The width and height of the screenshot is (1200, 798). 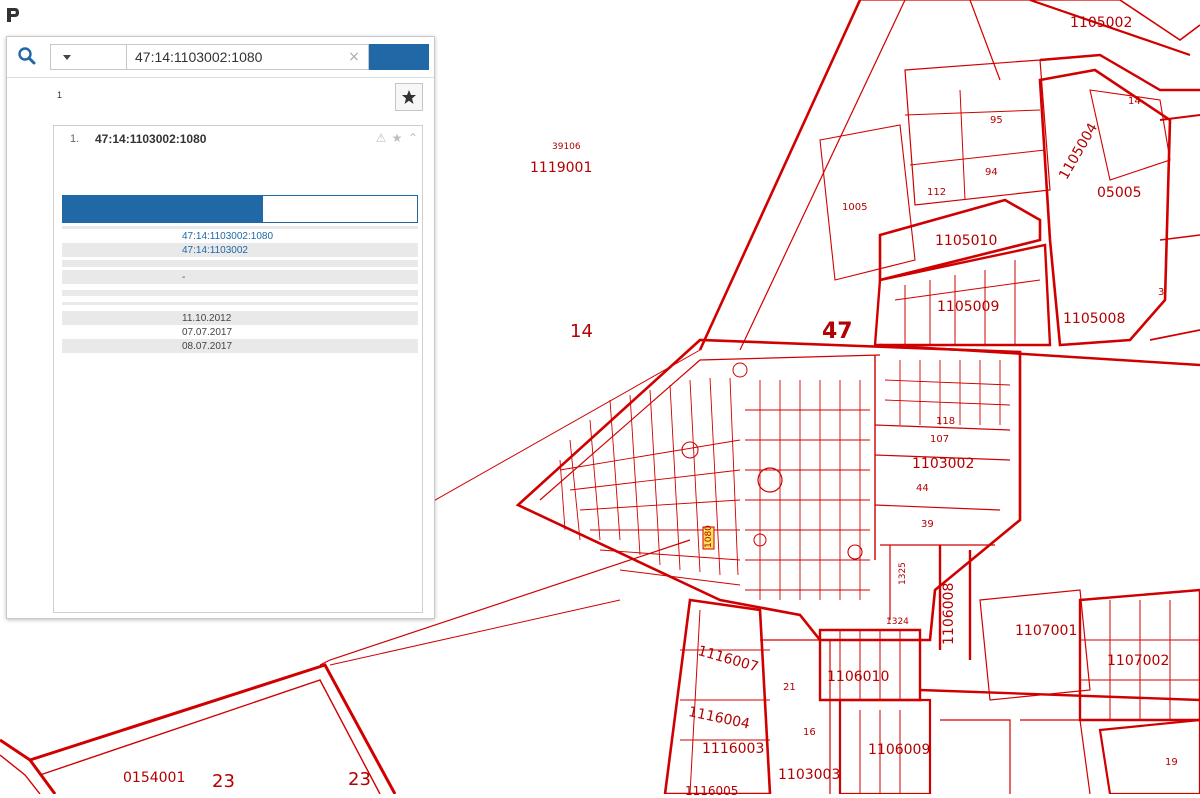 What do you see at coordinates (966, 241) in the screenshot?
I see `map-label: 1105010` at bounding box center [966, 241].